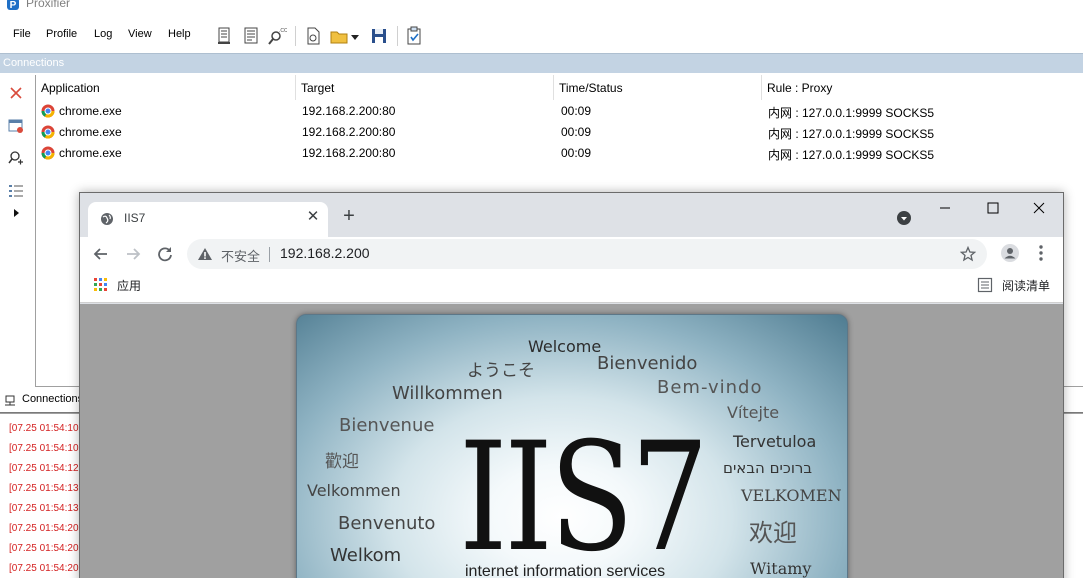  Describe the element at coordinates (340, 36) in the screenshot. I see `open-profile-icon` at that location.